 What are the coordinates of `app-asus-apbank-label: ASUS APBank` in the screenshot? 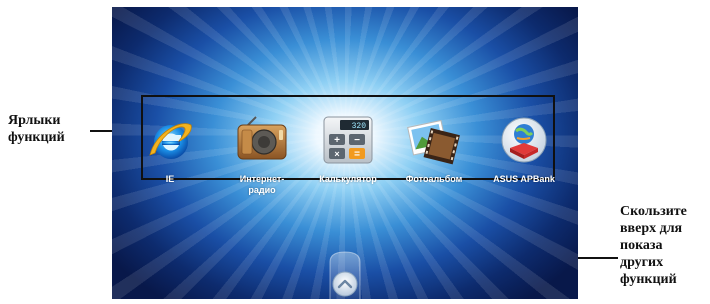 It's located at (524, 179).